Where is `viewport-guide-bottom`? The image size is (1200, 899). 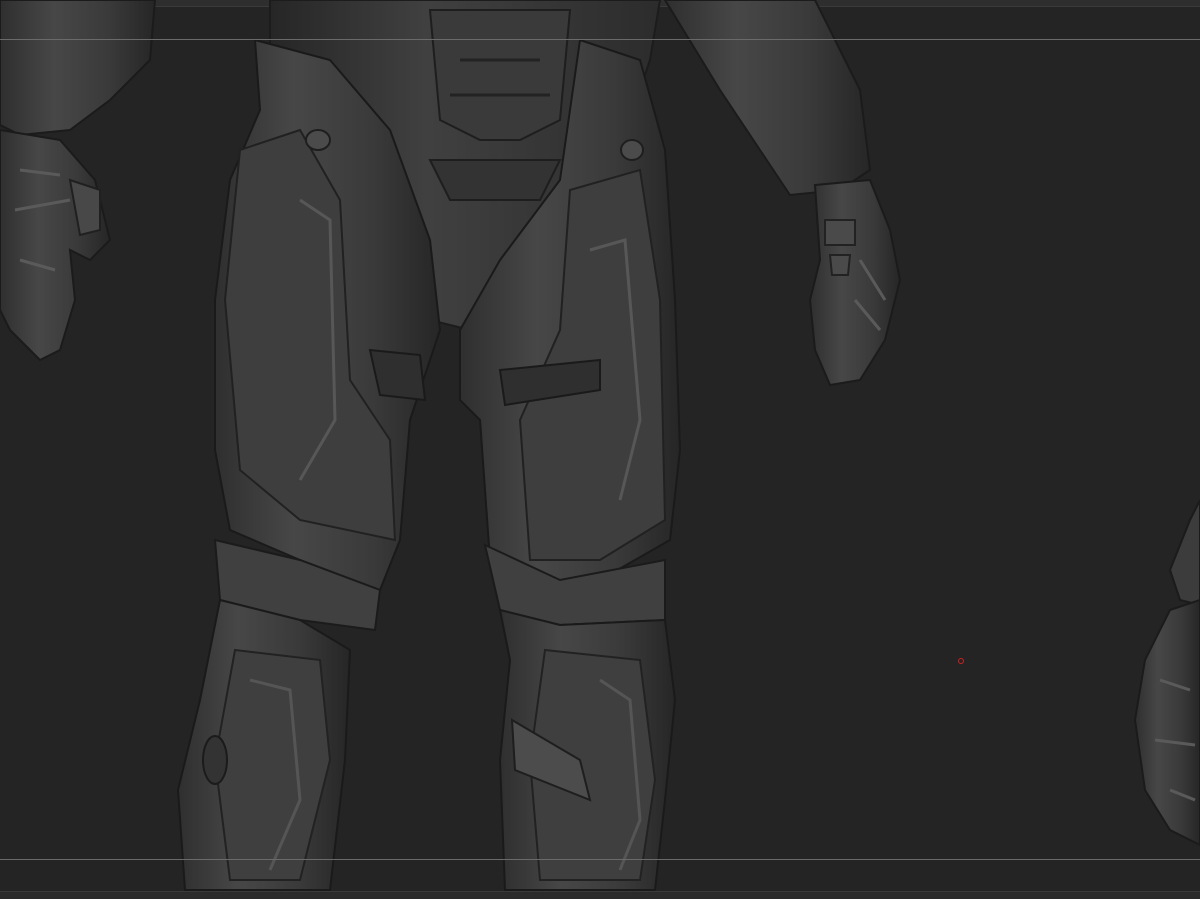
viewport-guide-bottom is located at coordinates (600, 859).